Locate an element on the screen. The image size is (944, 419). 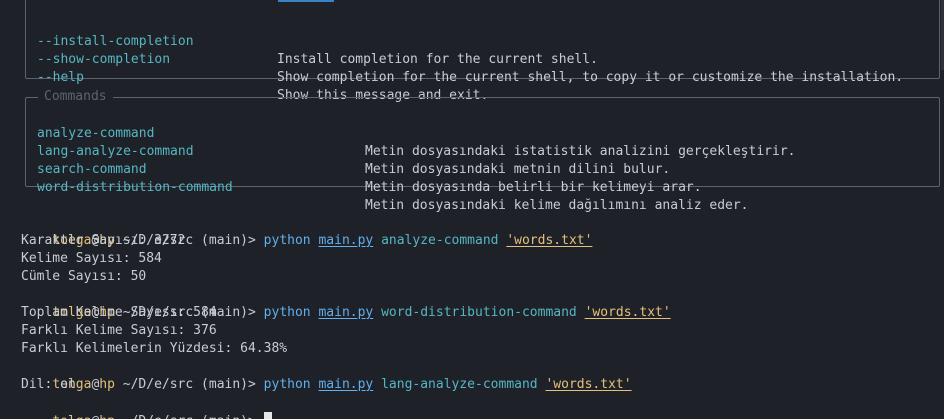
command-name: word-distribution-command is located at coordinates (135, 187).